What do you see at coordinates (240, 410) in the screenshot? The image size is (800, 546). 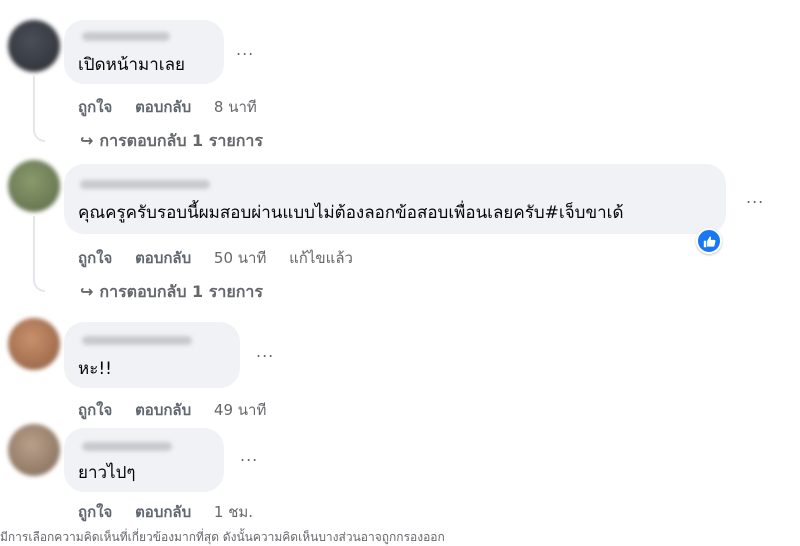 I see `comment-timestamp: 49 นาที` at bounding box center [240, 410].